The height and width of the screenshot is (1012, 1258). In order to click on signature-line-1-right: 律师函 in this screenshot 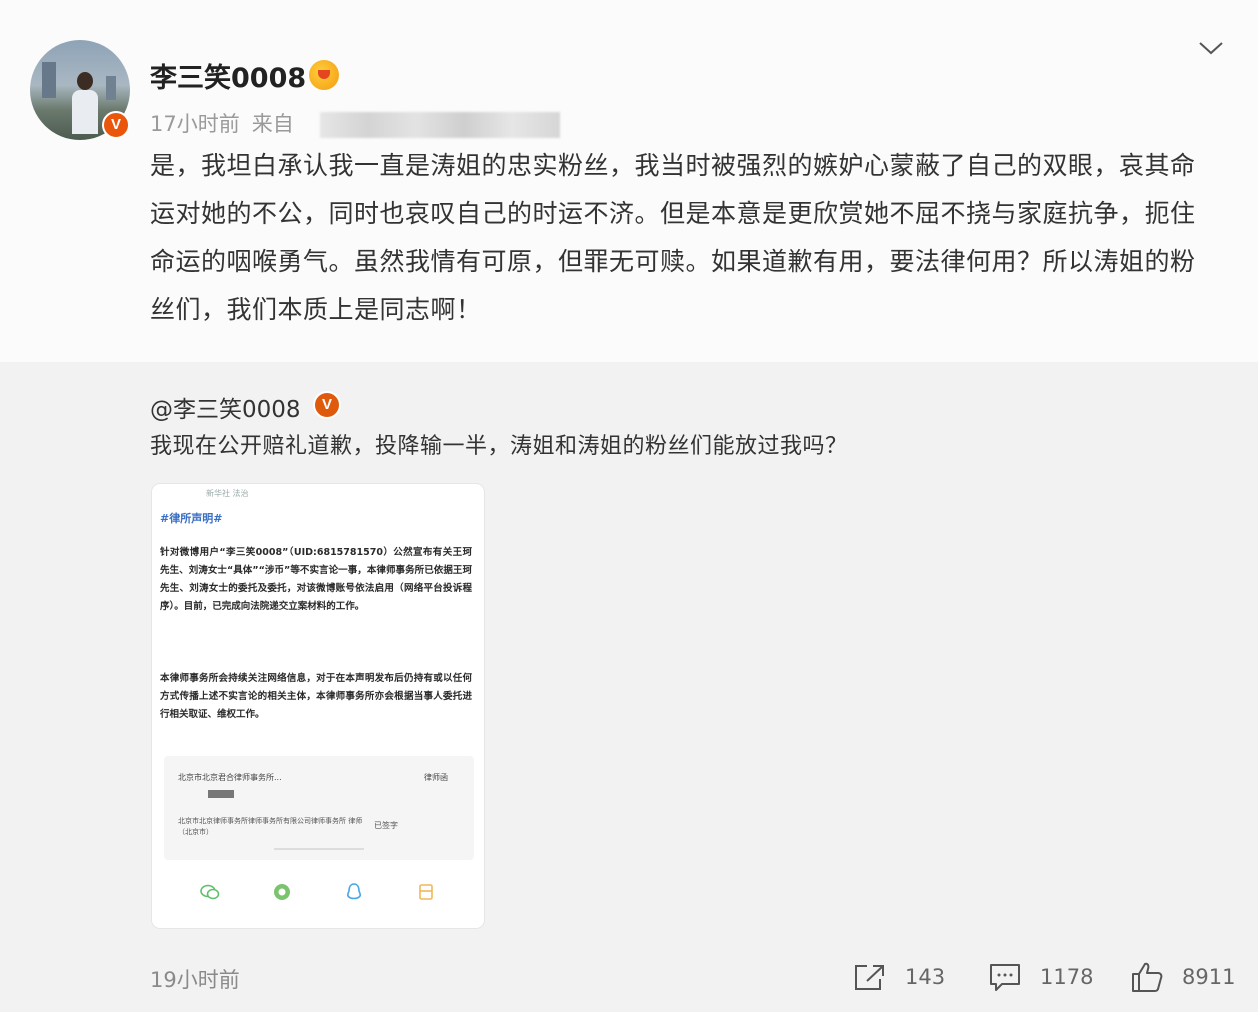, I will do `click(436, 777)`.